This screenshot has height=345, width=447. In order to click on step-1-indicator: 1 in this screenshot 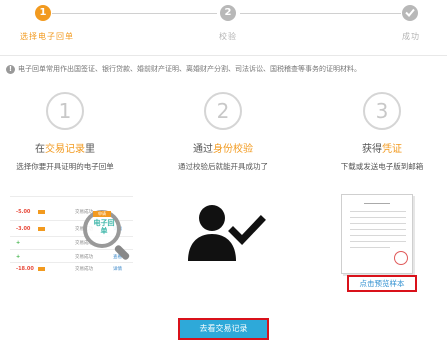, I will do `click(43, 13)`.